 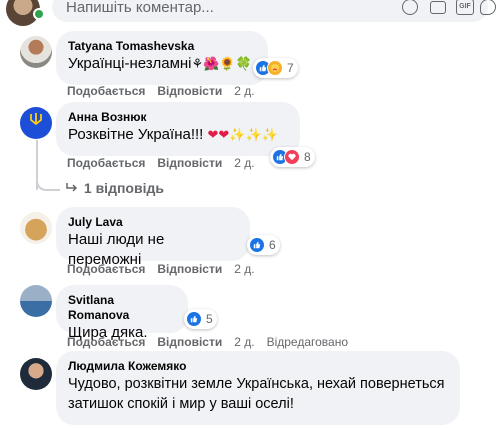 What do you see at coordinates (181, 404) in the screenshot?
I see `comment-text-line-2: затишок спокій і мир у ваші оселі!` at bounding box center [181, 404].